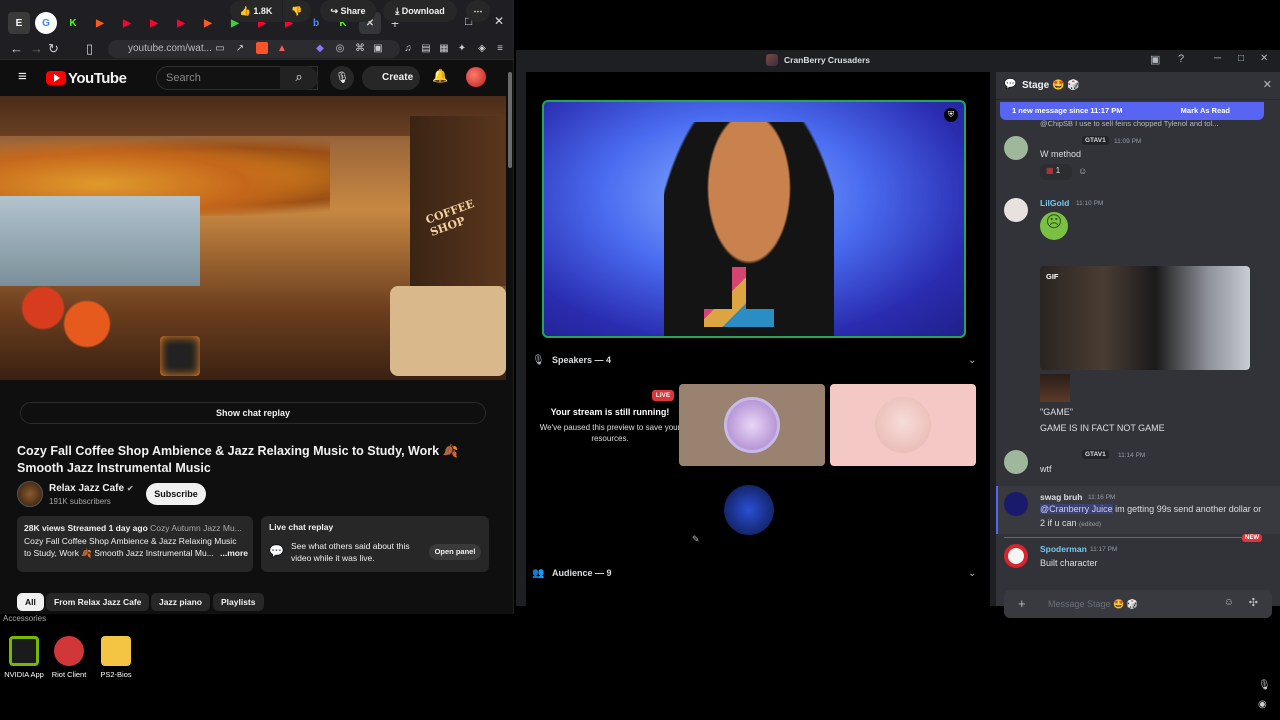  What do you see at coordinates (1063, 549) in the screenshot?
I see `username: Spoderman` at bounding box center [1063, 549].